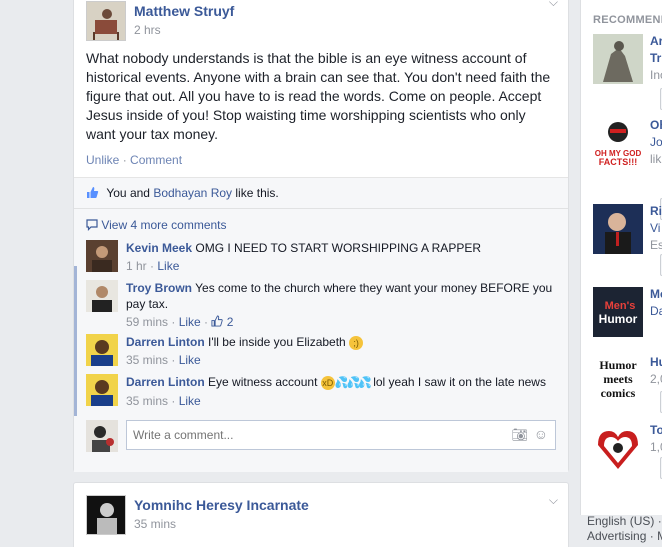 The image size is (662, 547). What do you see at coordinates (656, 41) in the screenshot?
I see `page-name: Ar` at bounding box center [656, 41].